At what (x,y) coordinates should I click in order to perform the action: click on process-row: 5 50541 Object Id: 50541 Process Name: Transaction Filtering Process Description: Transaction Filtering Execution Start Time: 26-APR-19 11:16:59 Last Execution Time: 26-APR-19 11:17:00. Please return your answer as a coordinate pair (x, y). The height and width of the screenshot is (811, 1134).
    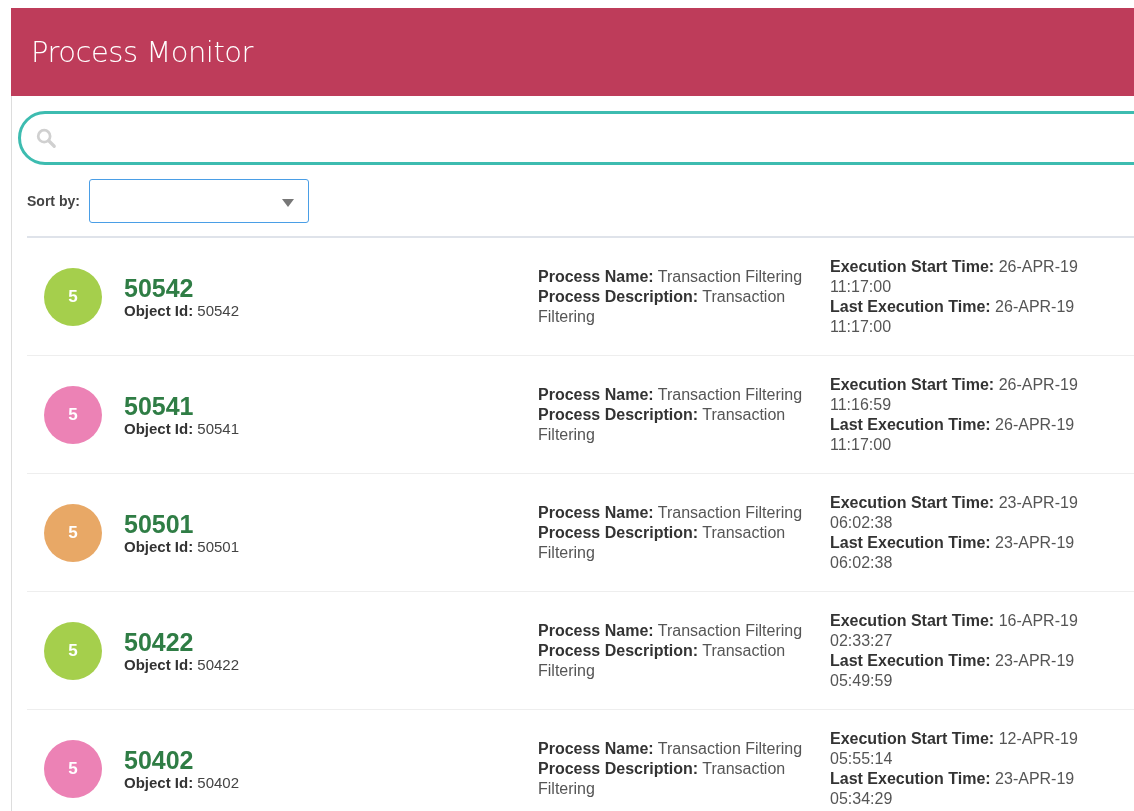
    Looking at the image, I should click on (580, 415).